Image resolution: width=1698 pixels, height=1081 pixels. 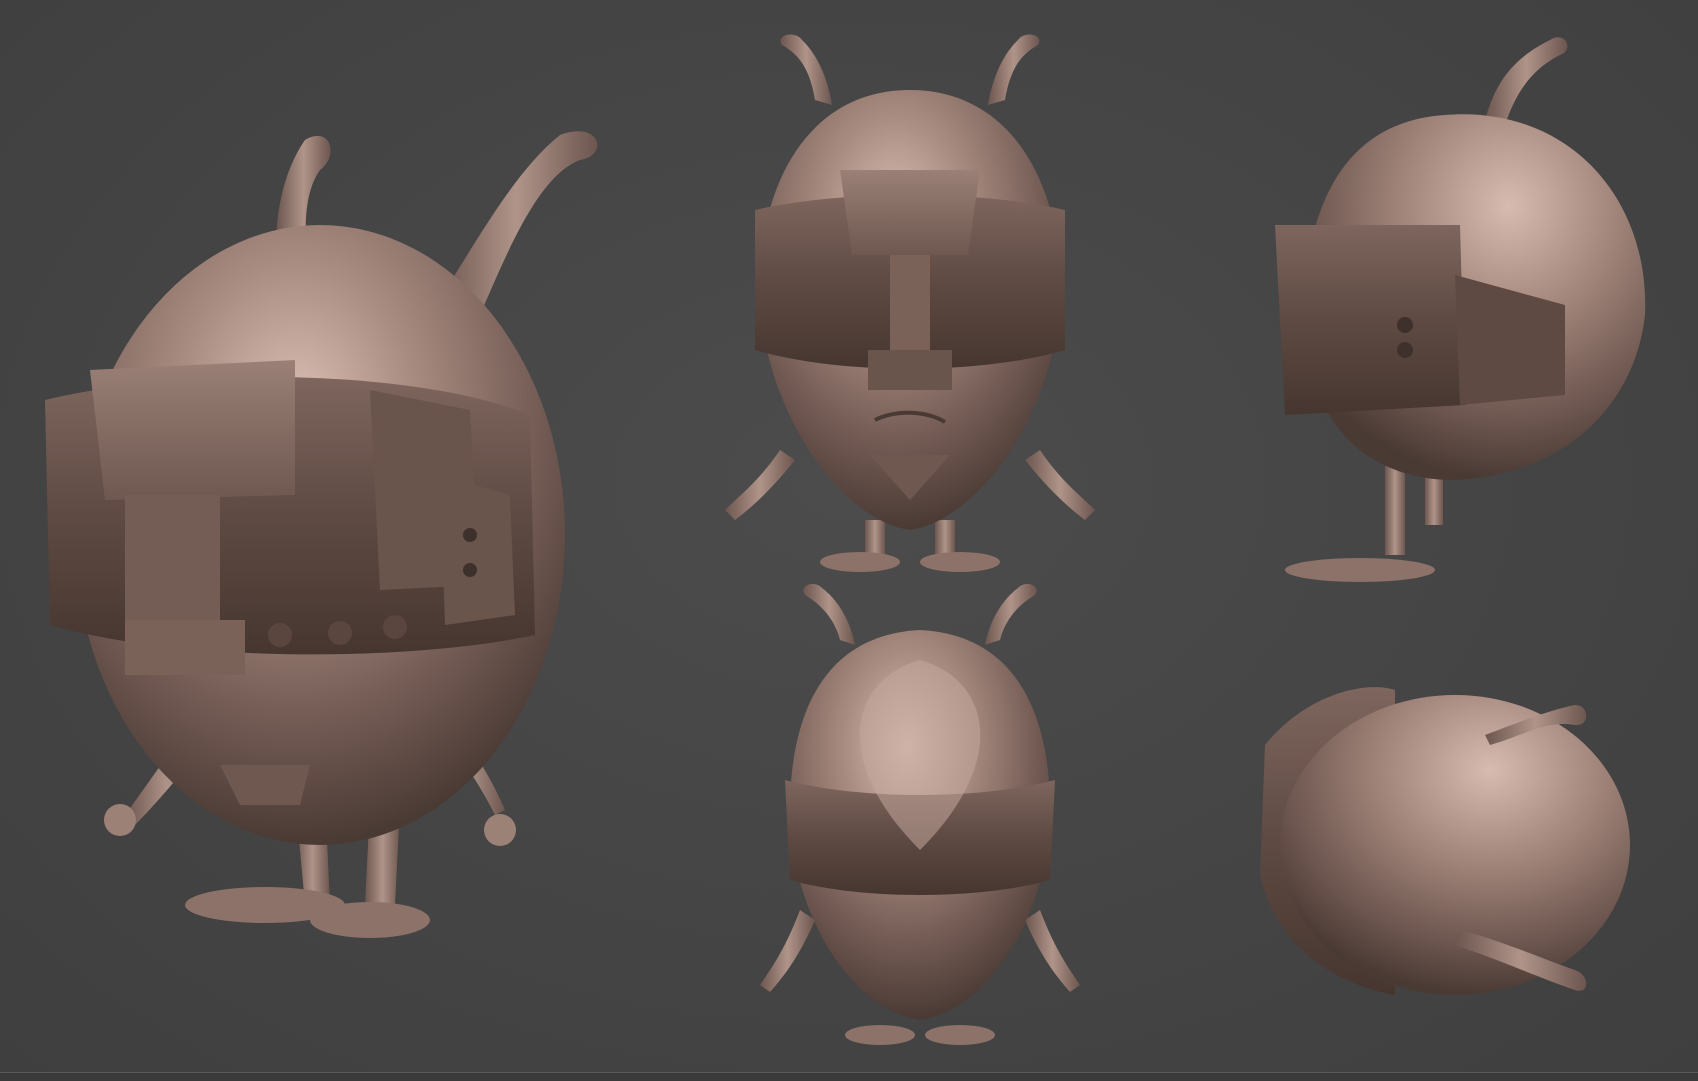 I want to click on top-view, so click(x=1440, y=845).